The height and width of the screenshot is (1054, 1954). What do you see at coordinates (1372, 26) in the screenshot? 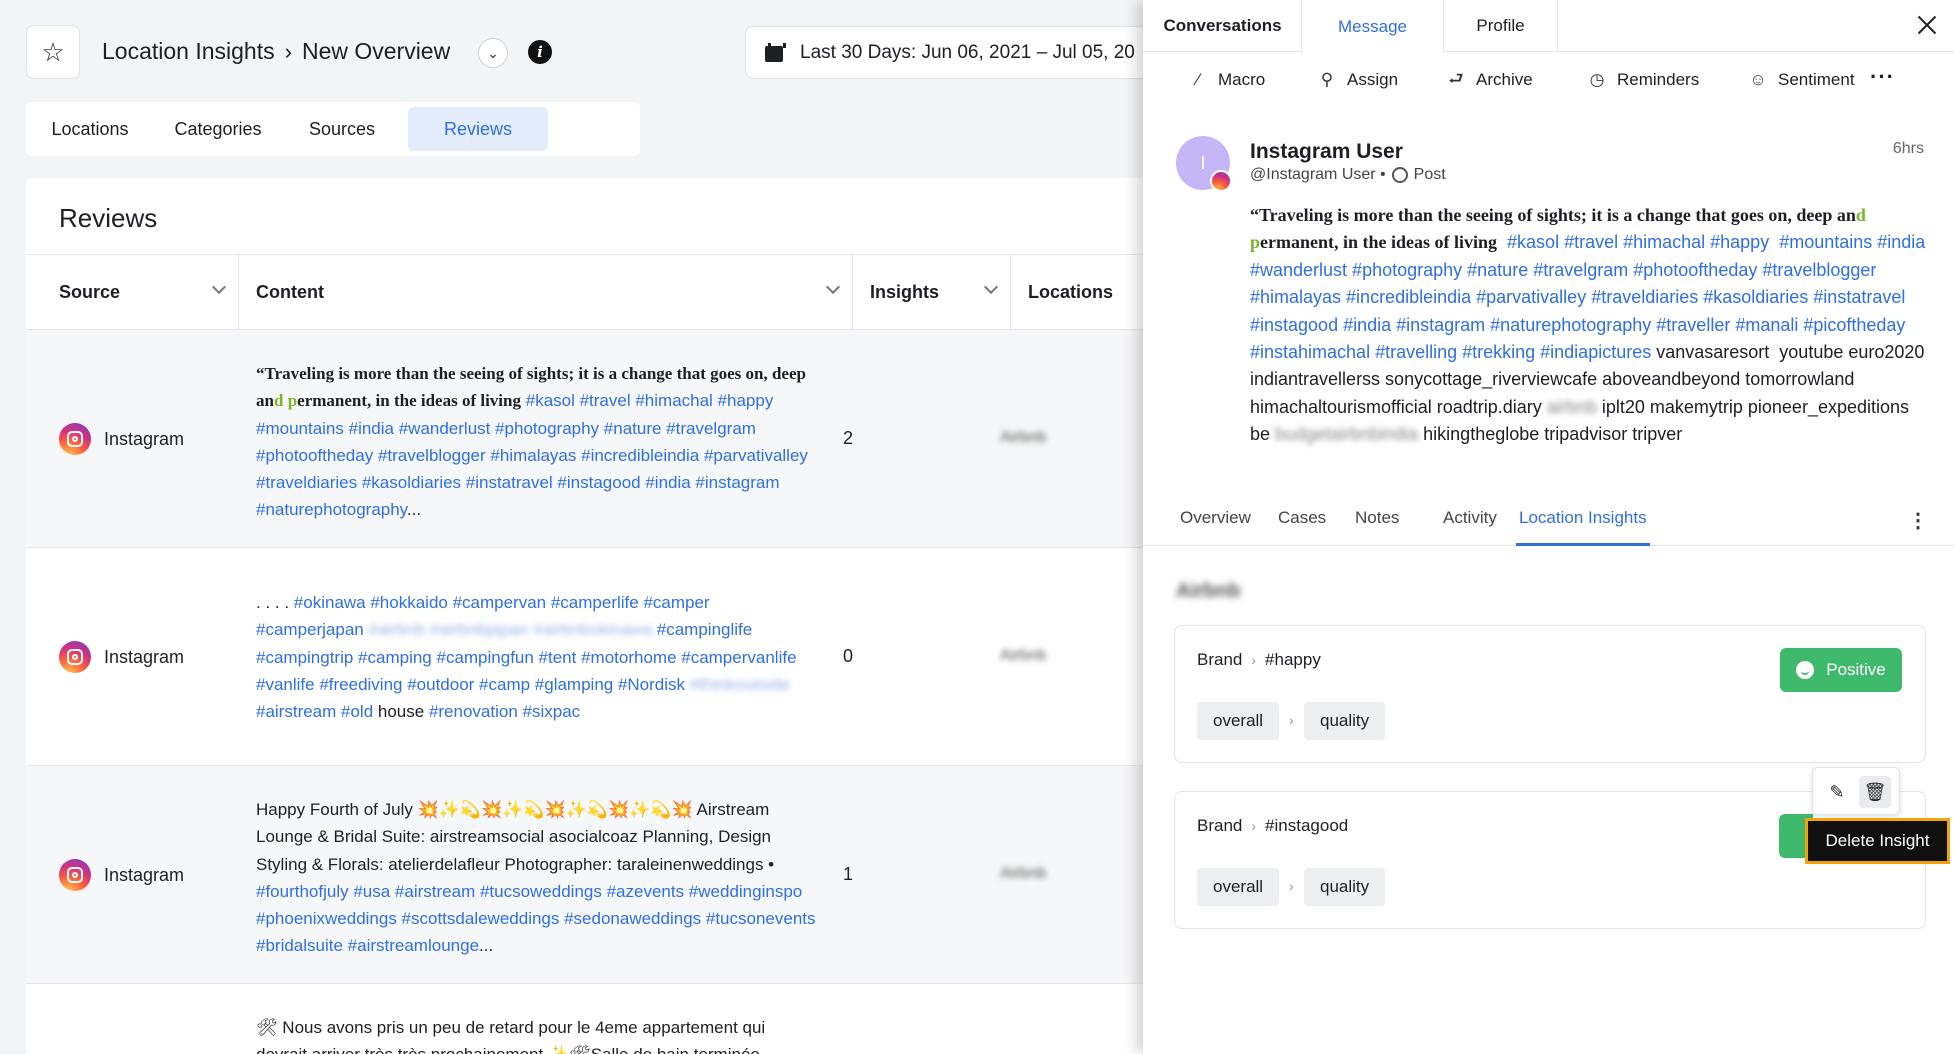
I see `tab-message: Message` at bounding box center [1372, 26].